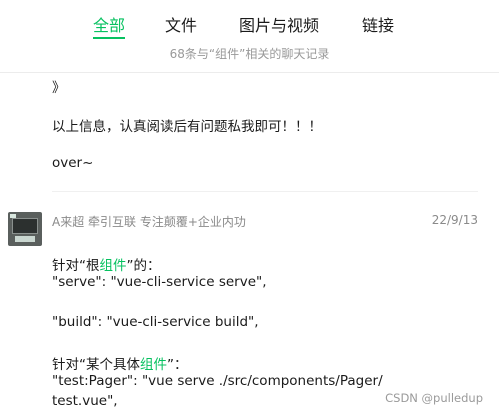  Describe the element at coordinates (434, 398) in the screenshot. I see `watermark: CSDN @pulledup` at that location.